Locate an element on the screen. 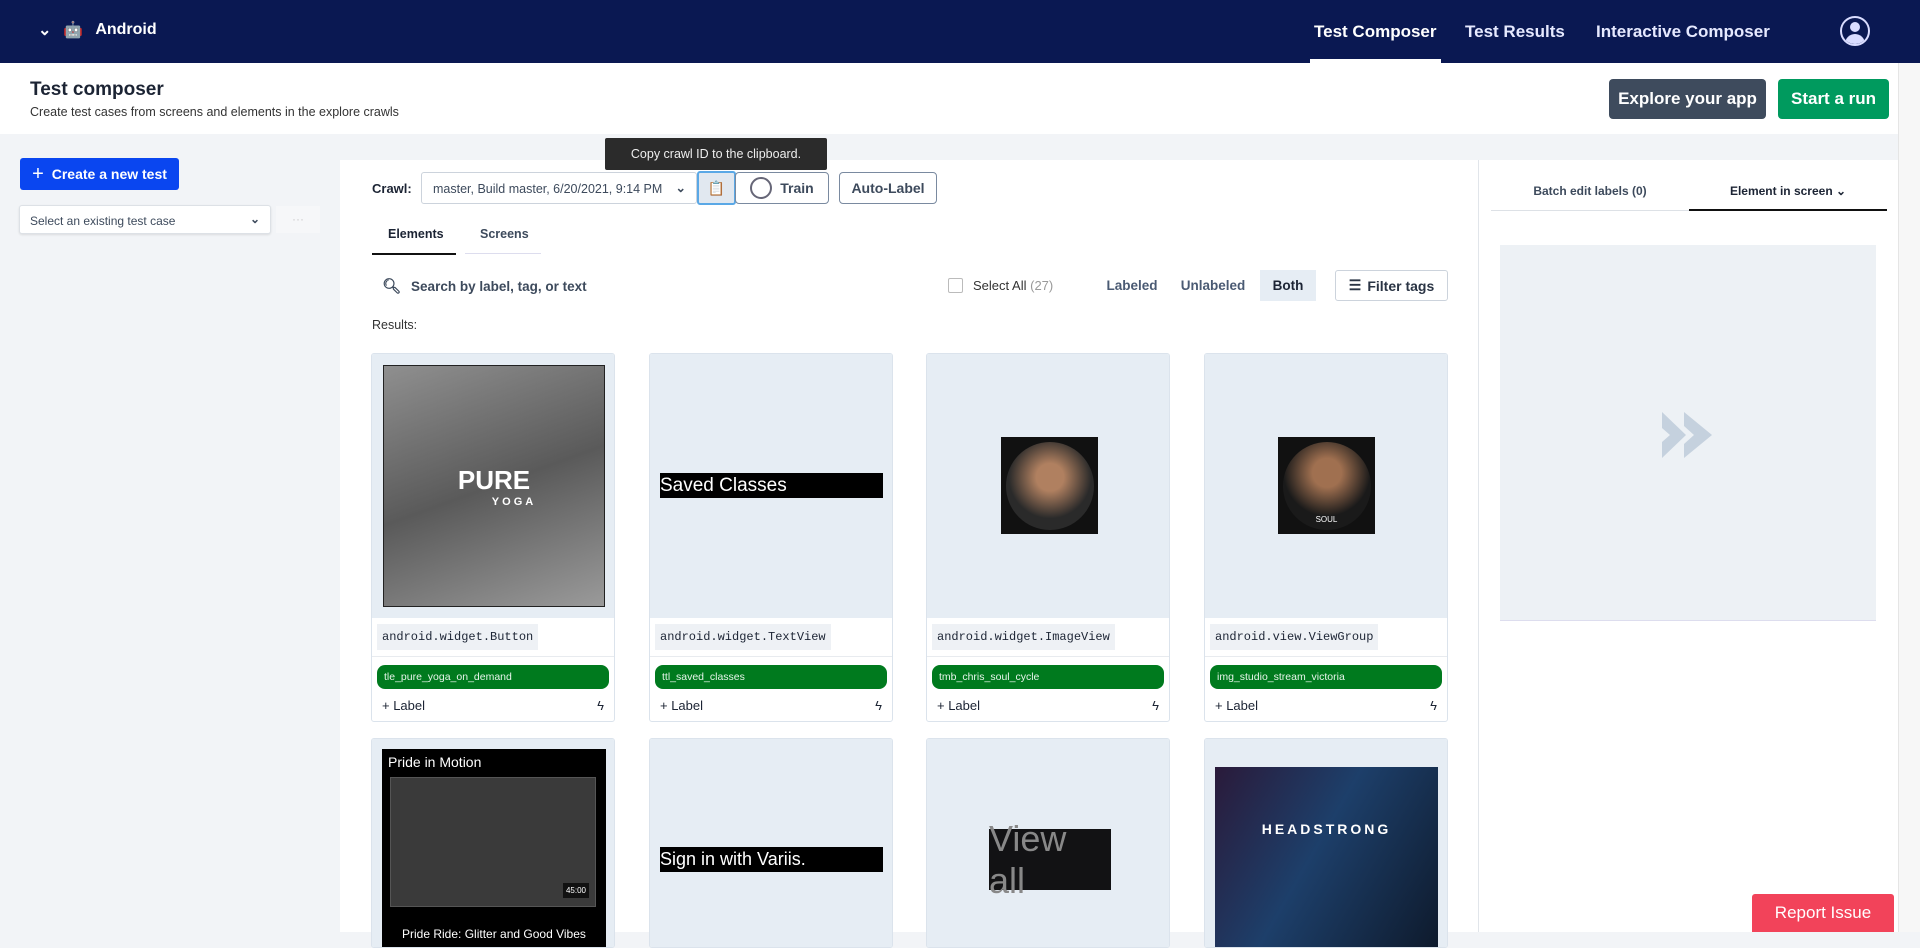 The height and width of the screenshot is (948, 1920). tooltip: Copy crawl ID to the clipboard. is located at coordinates (716, 154).